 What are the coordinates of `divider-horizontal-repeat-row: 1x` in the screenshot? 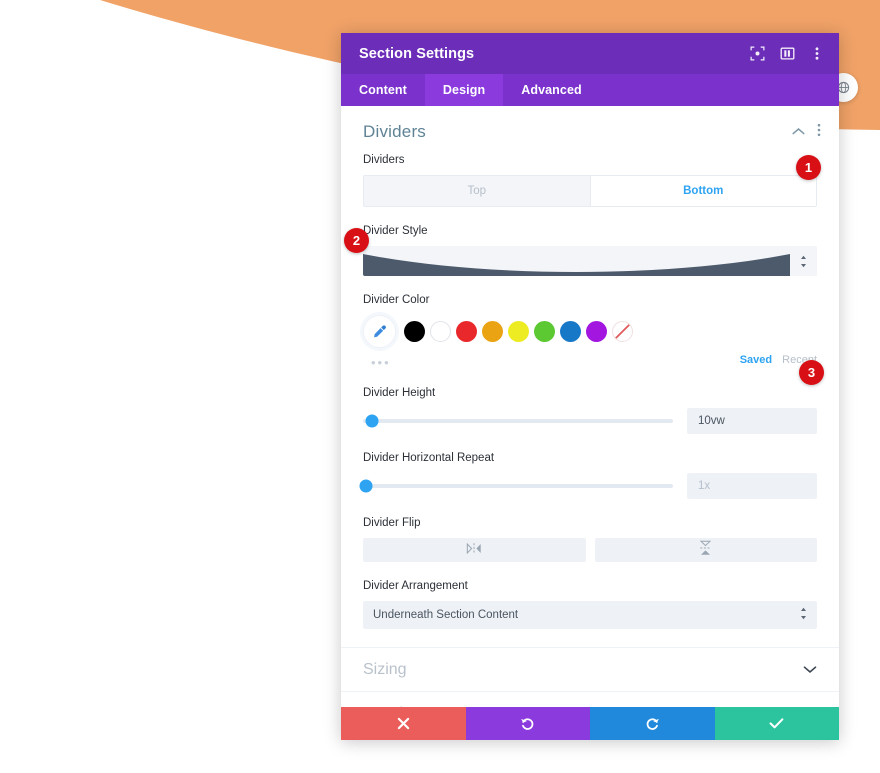 It's located at (588, 486).